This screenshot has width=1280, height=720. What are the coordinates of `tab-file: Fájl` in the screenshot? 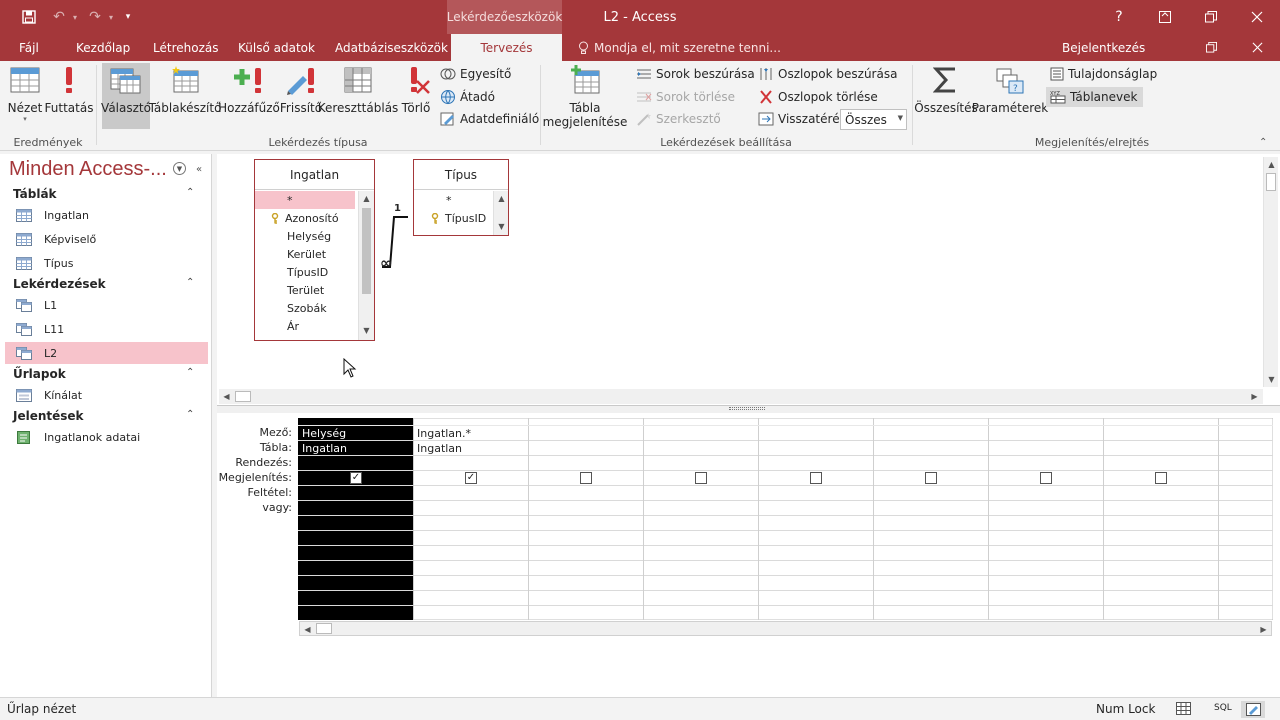 It's located at (29, 47).